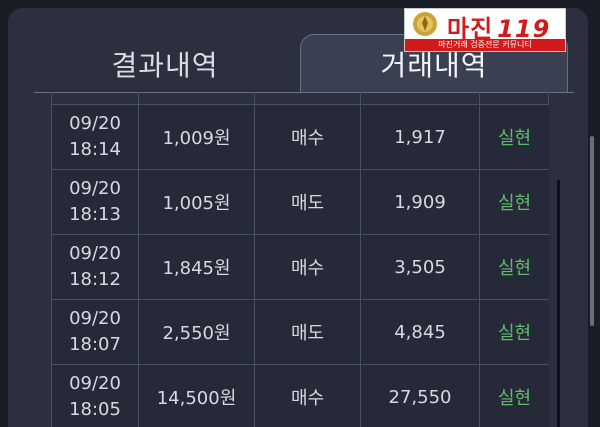 The height and width of the screenshot is (427, 600). I want to click on watermark-logo: 마진 119 마진거래 검증전문 커뮤니티, so click(485, 30).